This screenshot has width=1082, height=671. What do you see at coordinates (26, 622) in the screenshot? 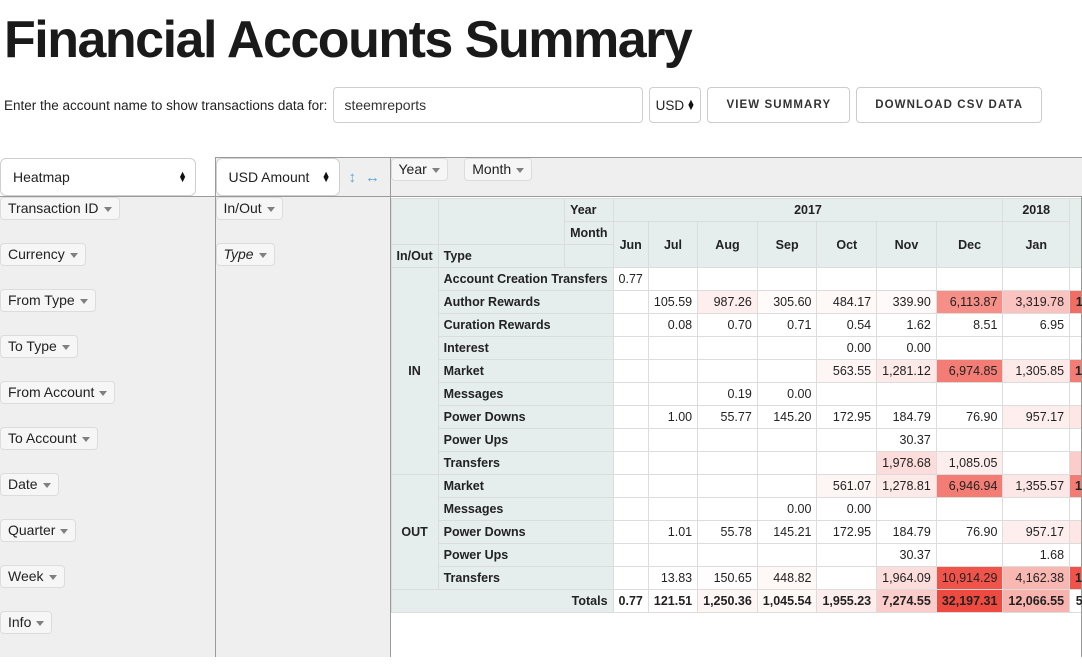
I see `unused-attribute-info: Info` at bounding box center [26, 622].